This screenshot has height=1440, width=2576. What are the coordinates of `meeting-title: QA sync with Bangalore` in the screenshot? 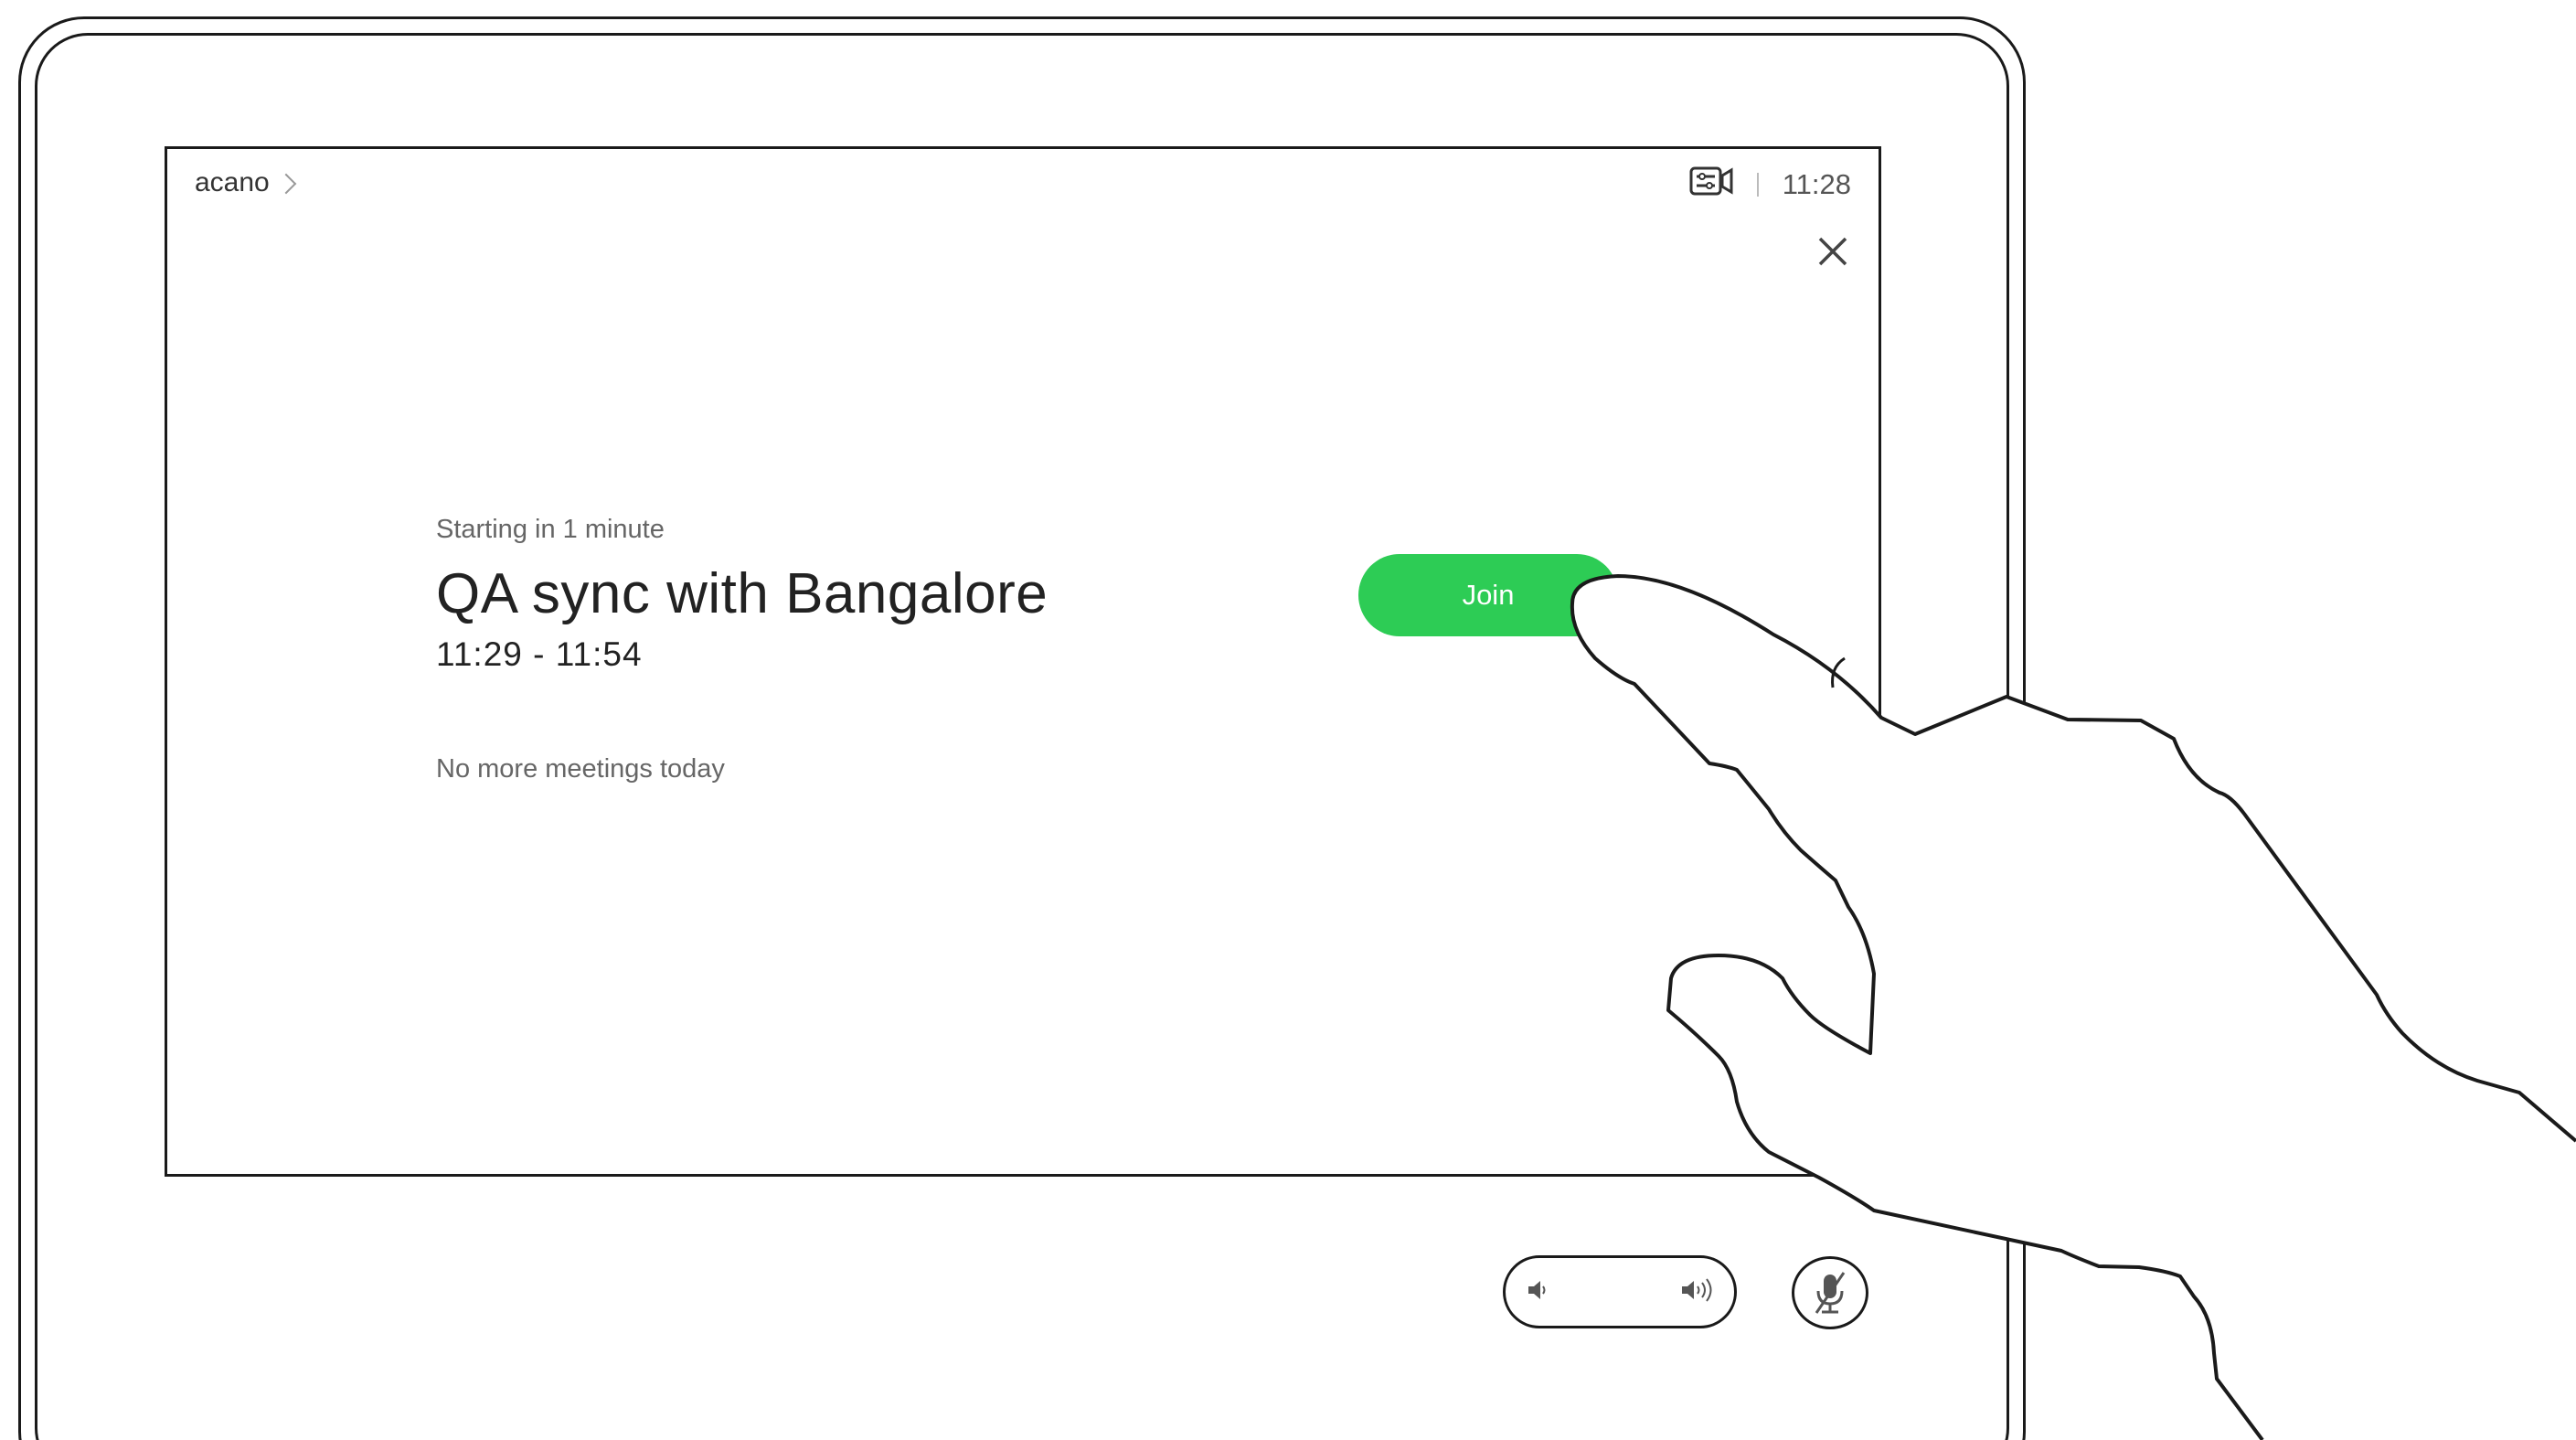 It's located at (742, 593).